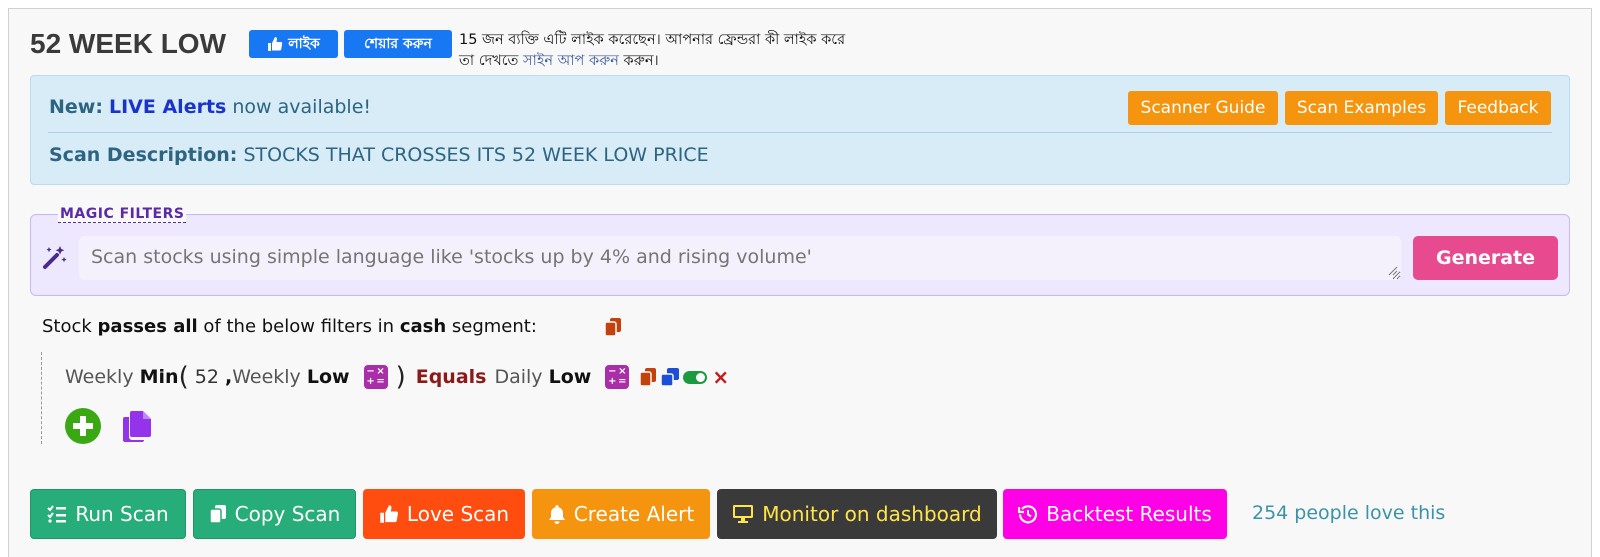 This screenshot has width=1600, height=557. Describe the element at coordinates (648, 377) in the screenshot. I see `copy-filter-icon` at that location.